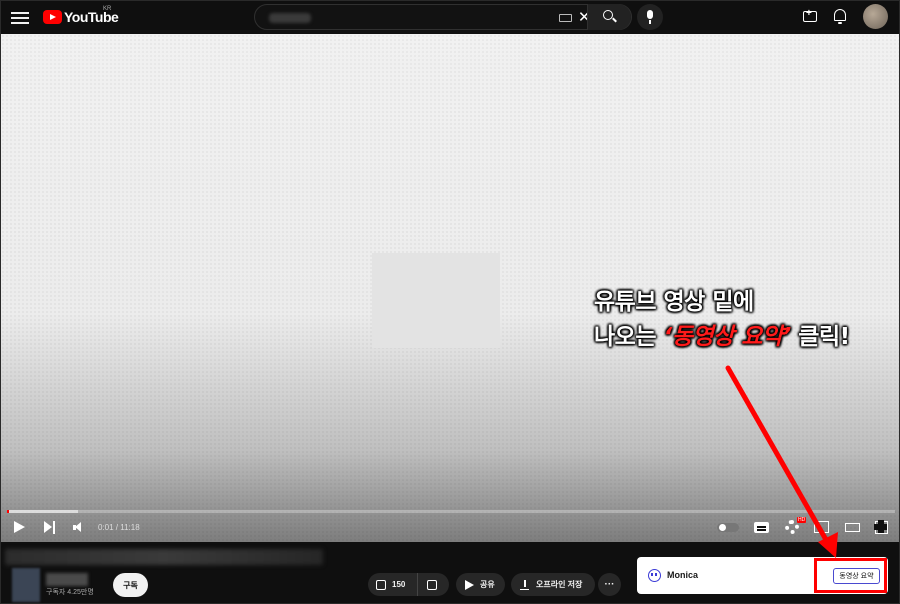 This screenshot has width=900, height=604. I want to click on tutorial-annotation: 유튜브 영상 밑에 나오는 ‘동영상 요약’ 클릭!, so click(722, 320).